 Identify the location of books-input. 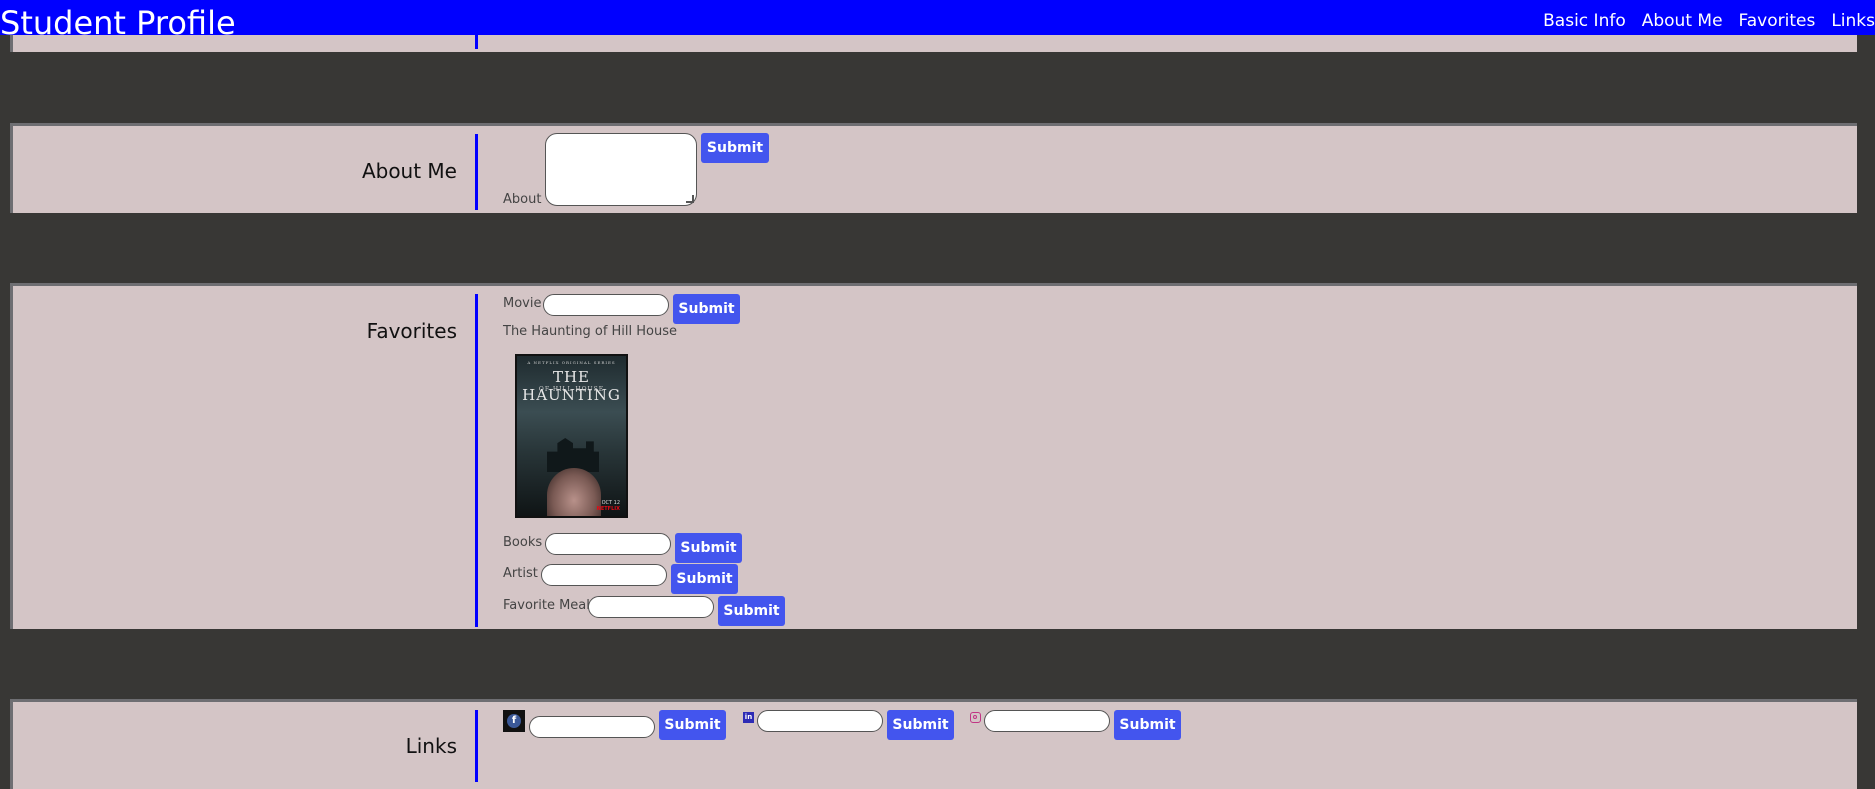
(608, 544).